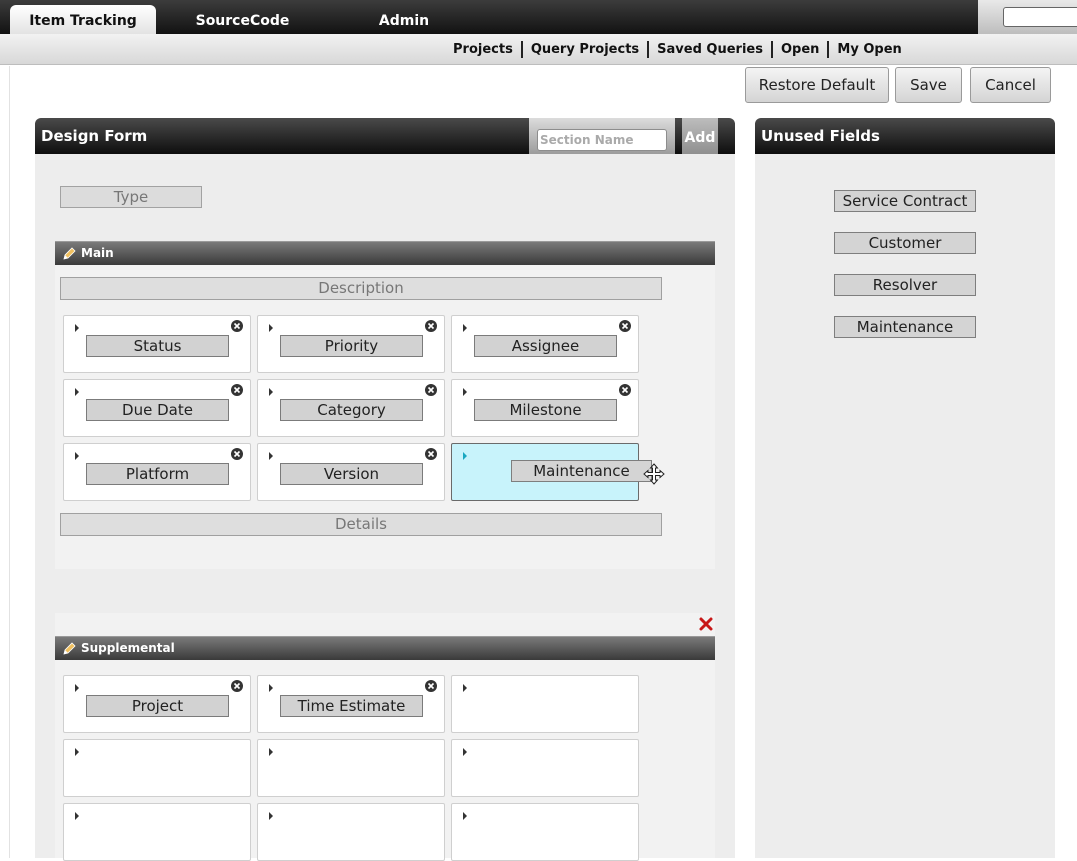 The height and width of the screenshot is (861, 1077). Describe the element at coordinates (385, 136) in the screenshot. I see `design-form-header: Design Form Section Name Add` at that location.